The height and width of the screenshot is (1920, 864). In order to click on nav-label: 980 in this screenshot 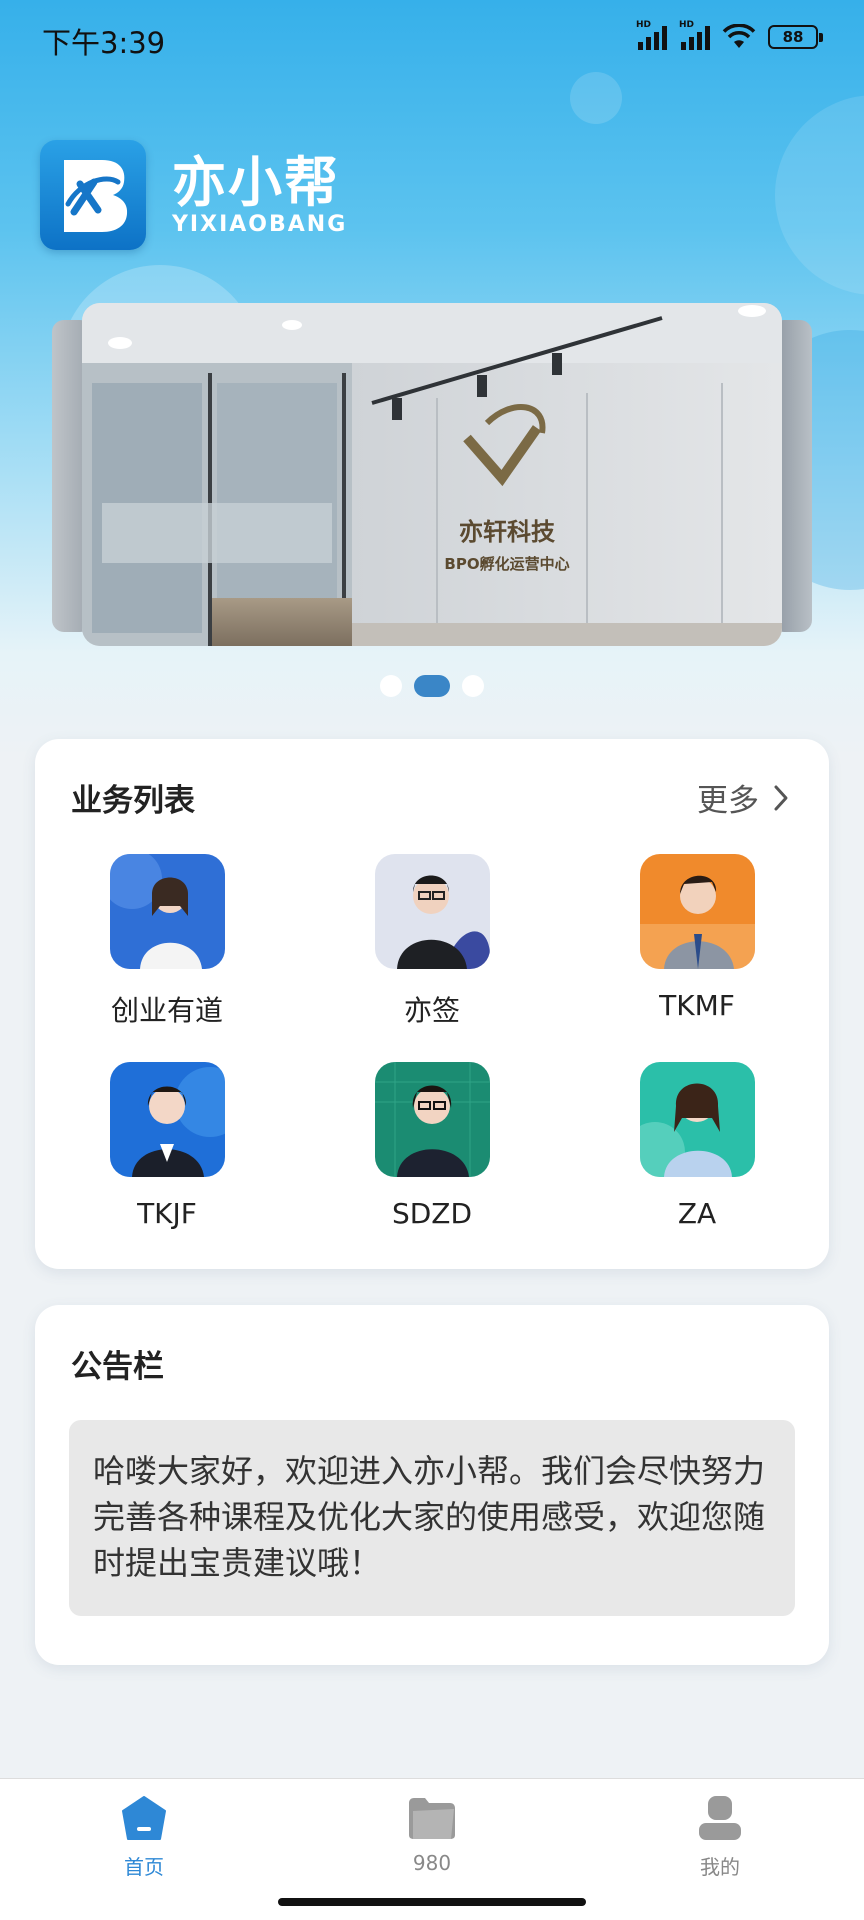, I will do `click(432, 1863)`.